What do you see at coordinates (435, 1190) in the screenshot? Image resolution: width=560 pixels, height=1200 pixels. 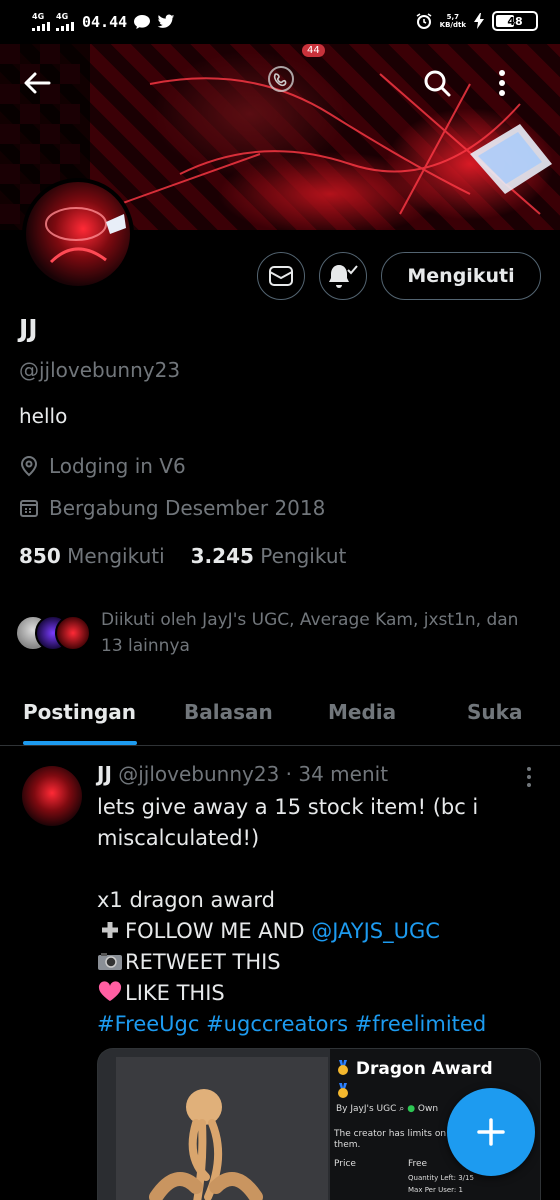 I see `item-max-per-user: Max Per User: 1` at bounding box center [435, 1190].